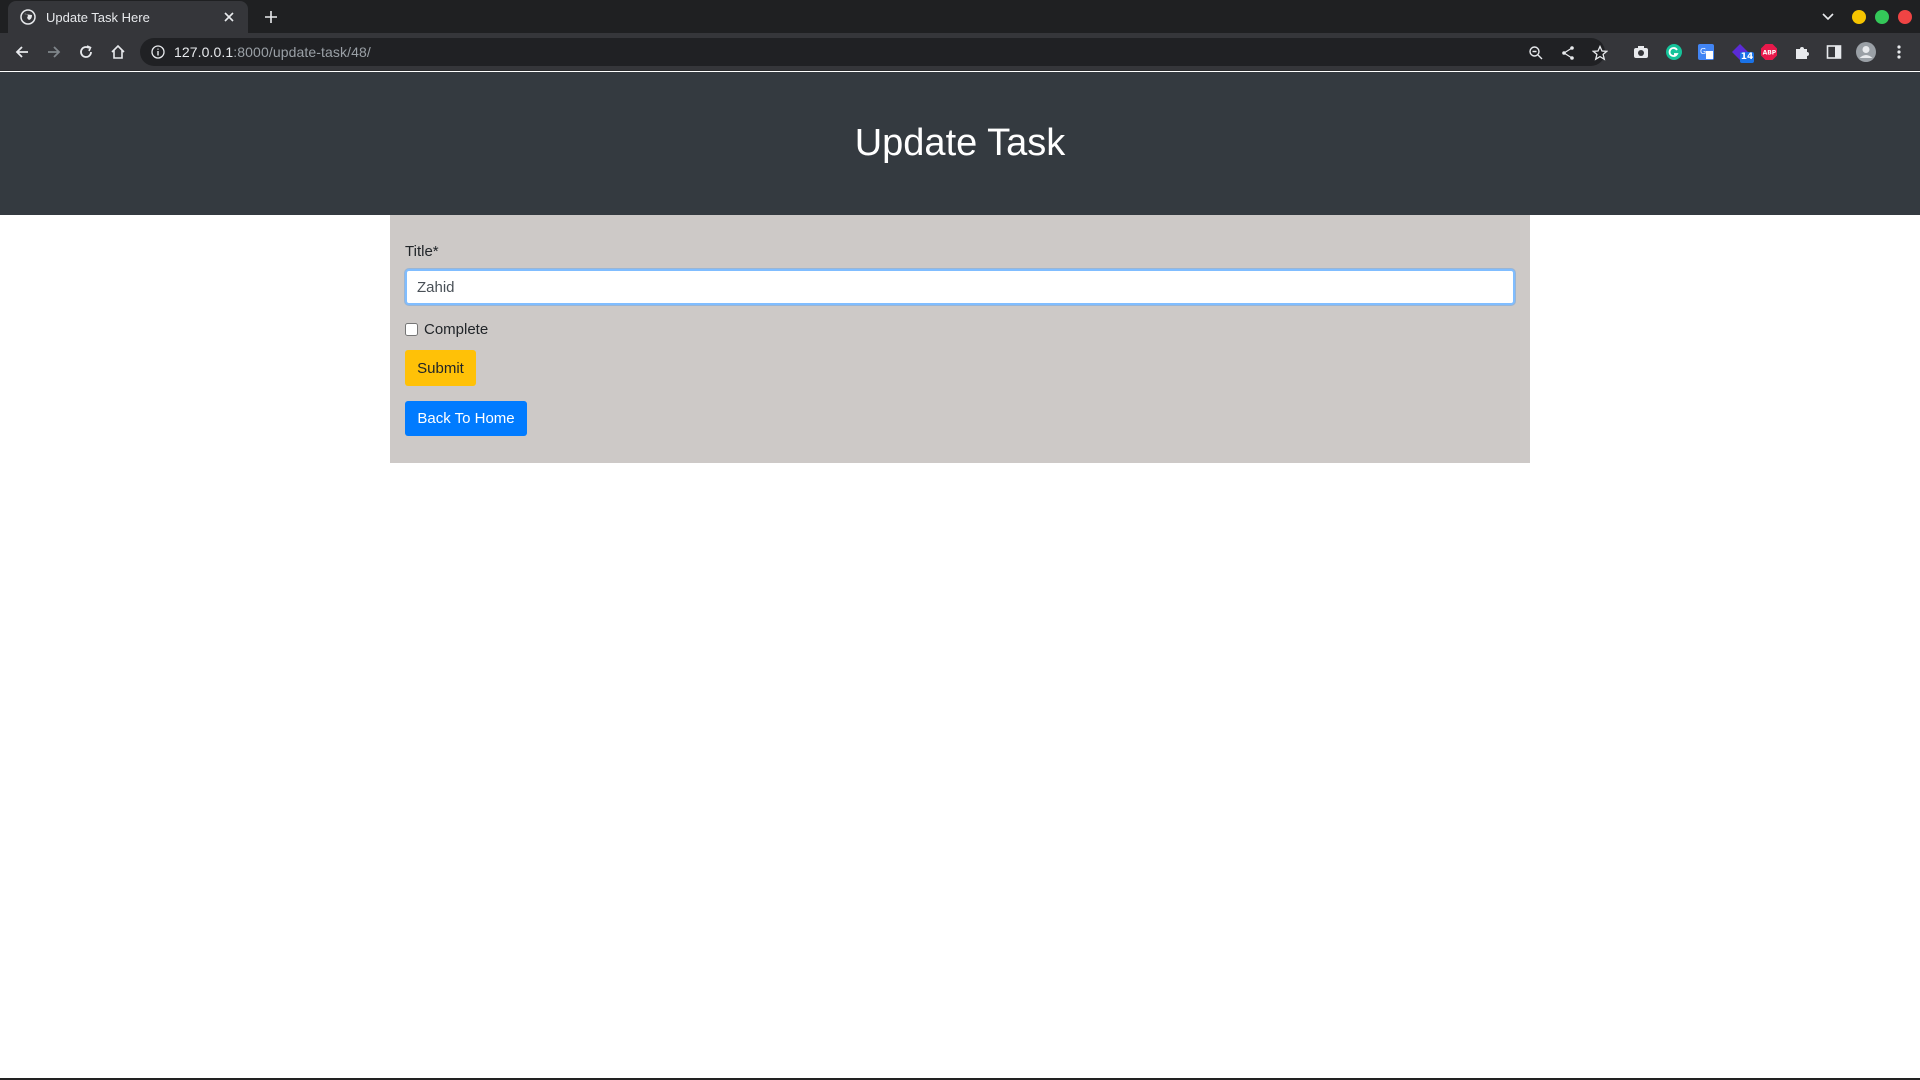  What do you see at coordinates (229, 17) in the screenshot?
I see `close-icon` at bounding box center [229, 17].